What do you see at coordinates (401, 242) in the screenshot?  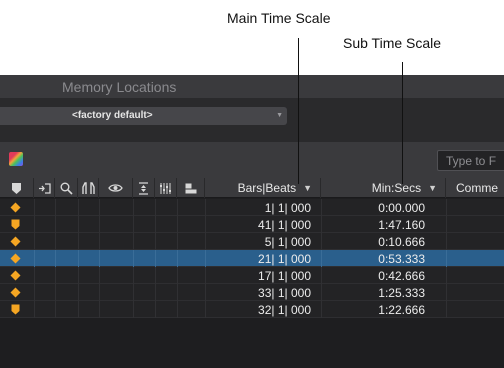 I see `min-secs-value: 0:10.666` at bounding box center [401, 242].